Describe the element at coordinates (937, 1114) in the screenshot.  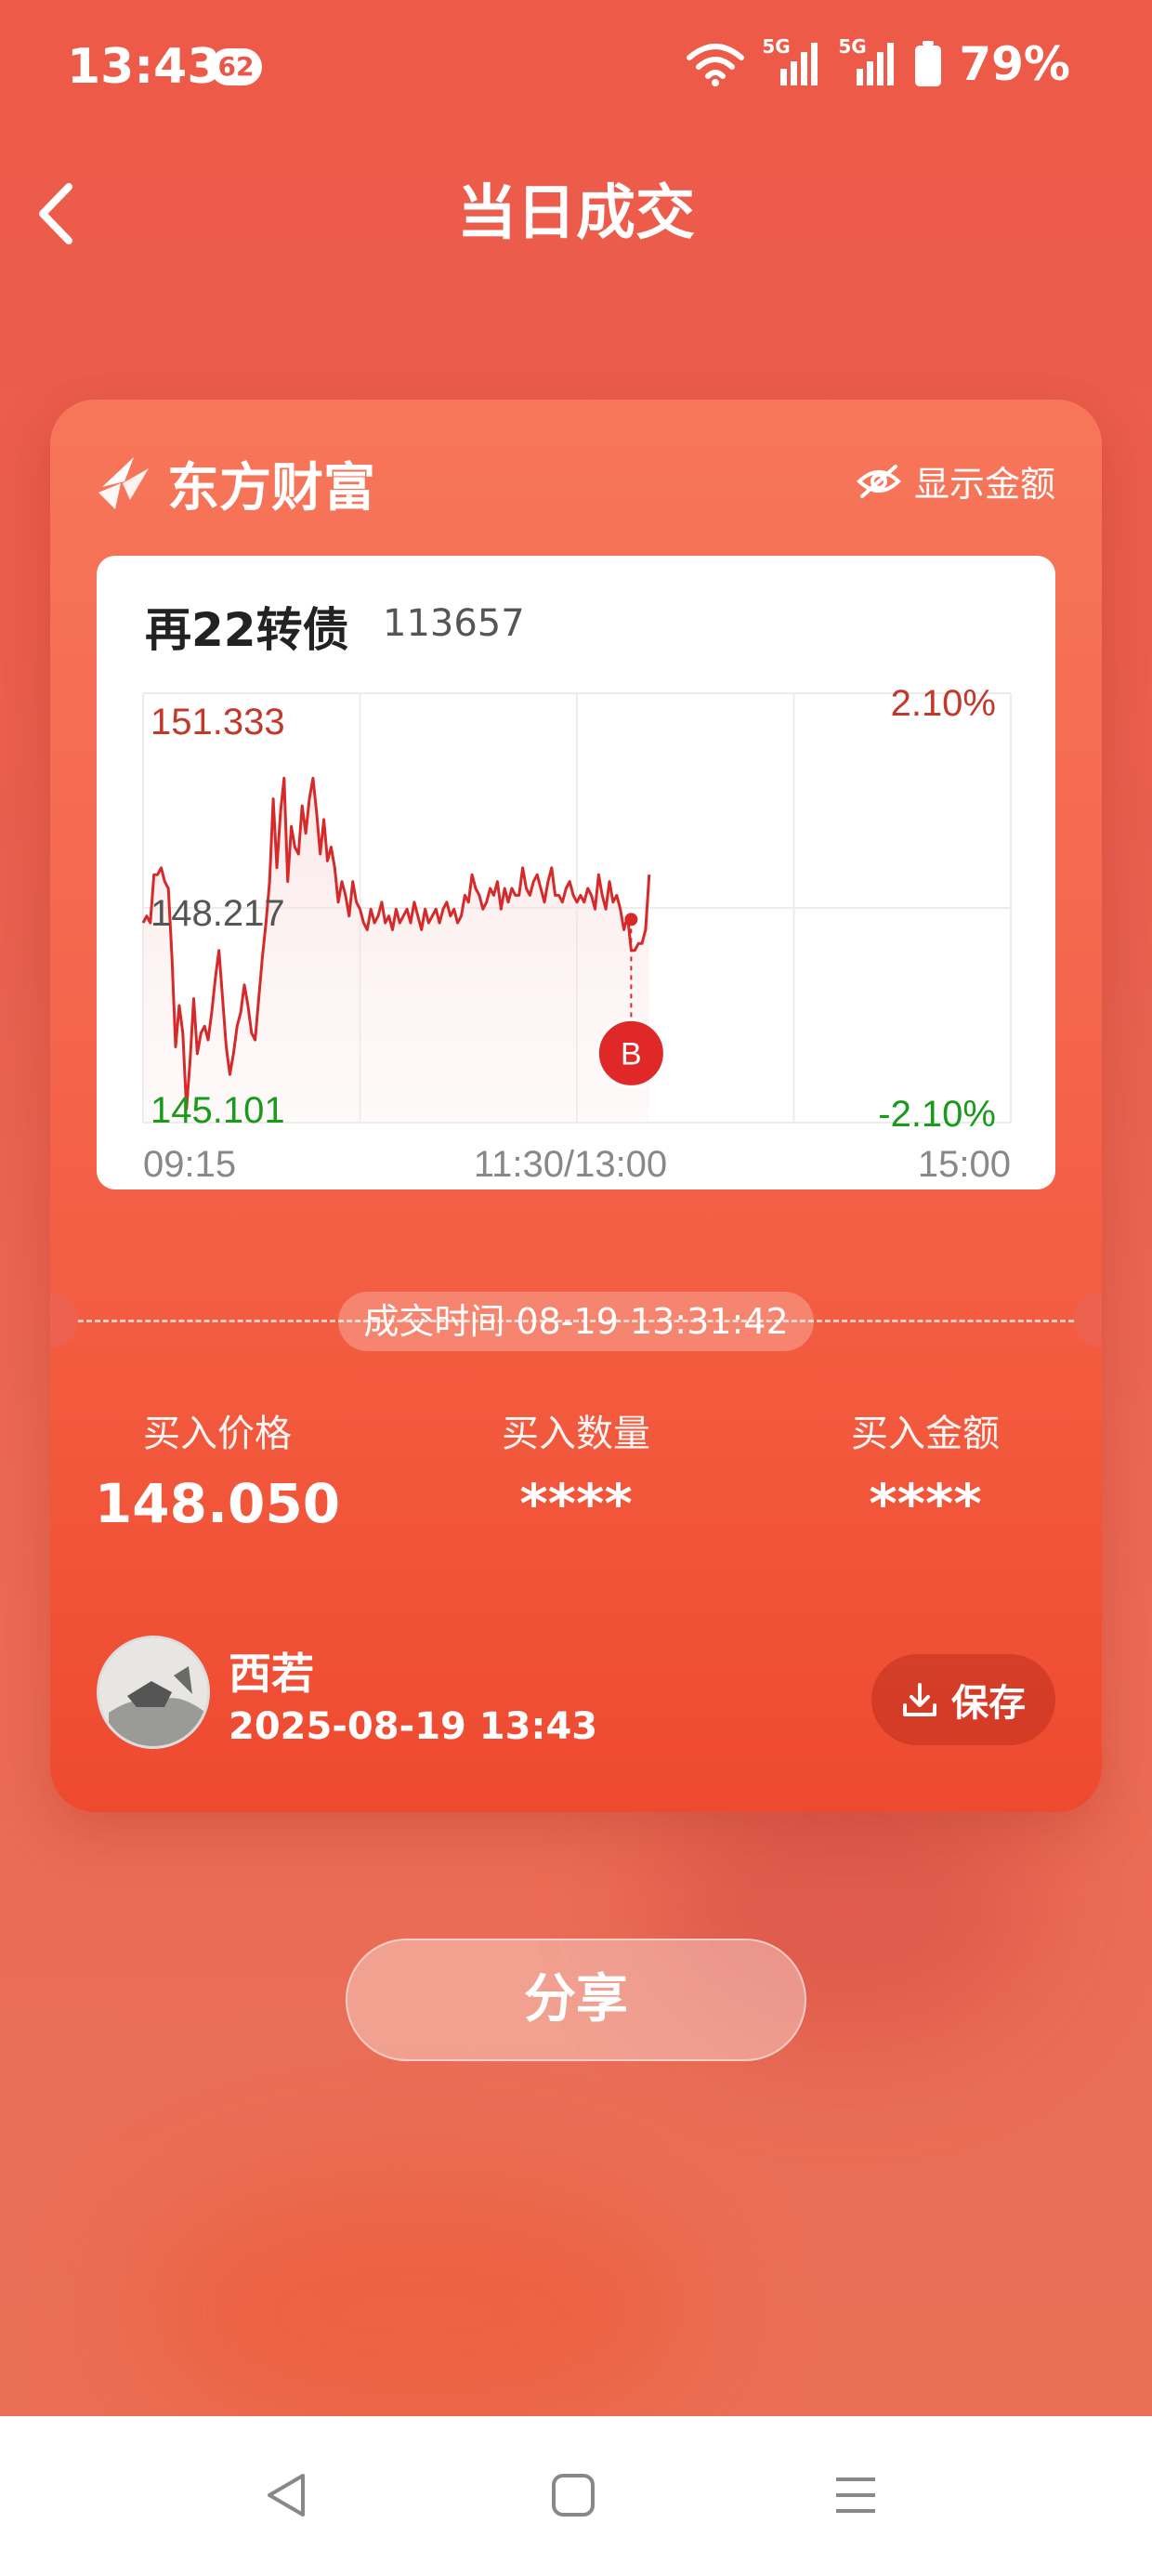
I see `pct-low-label: -2.10%` at that location.